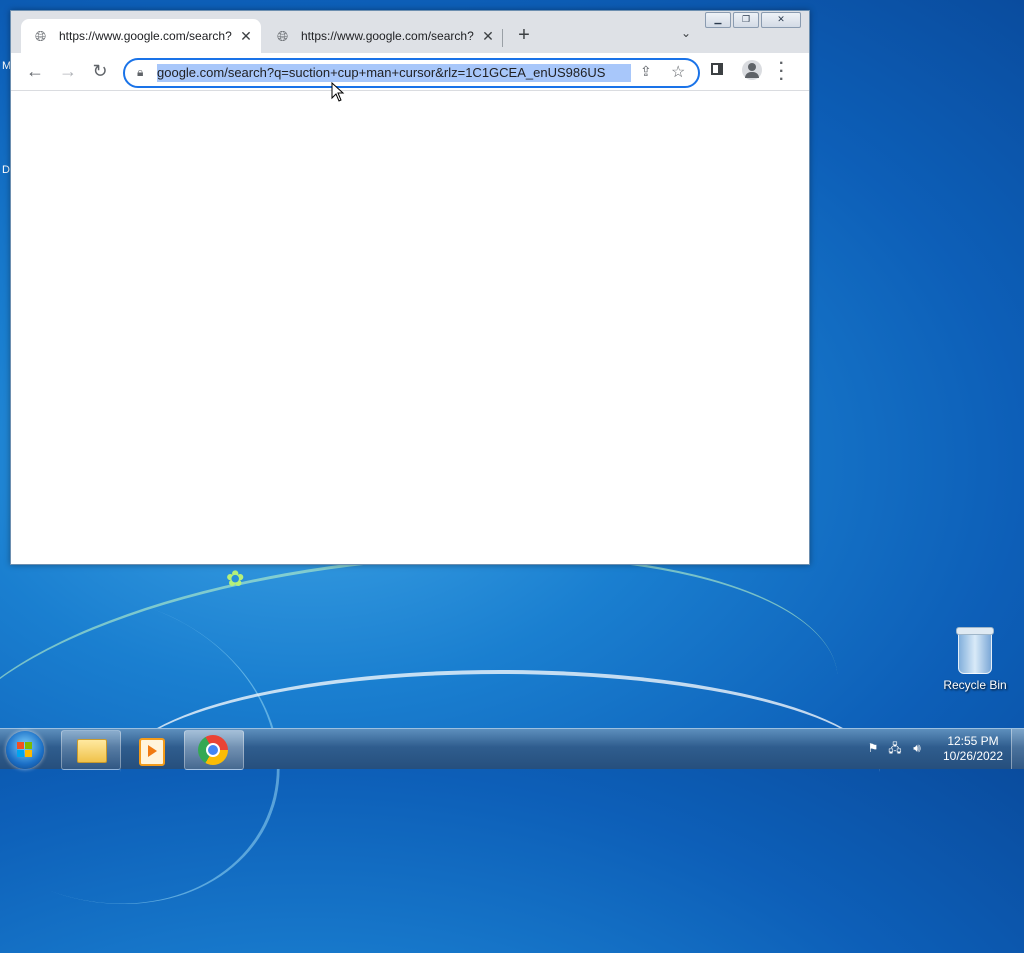  I want to click on system-tray: ⚑ 🖧︎ 🔊︎, so click(895, 748).